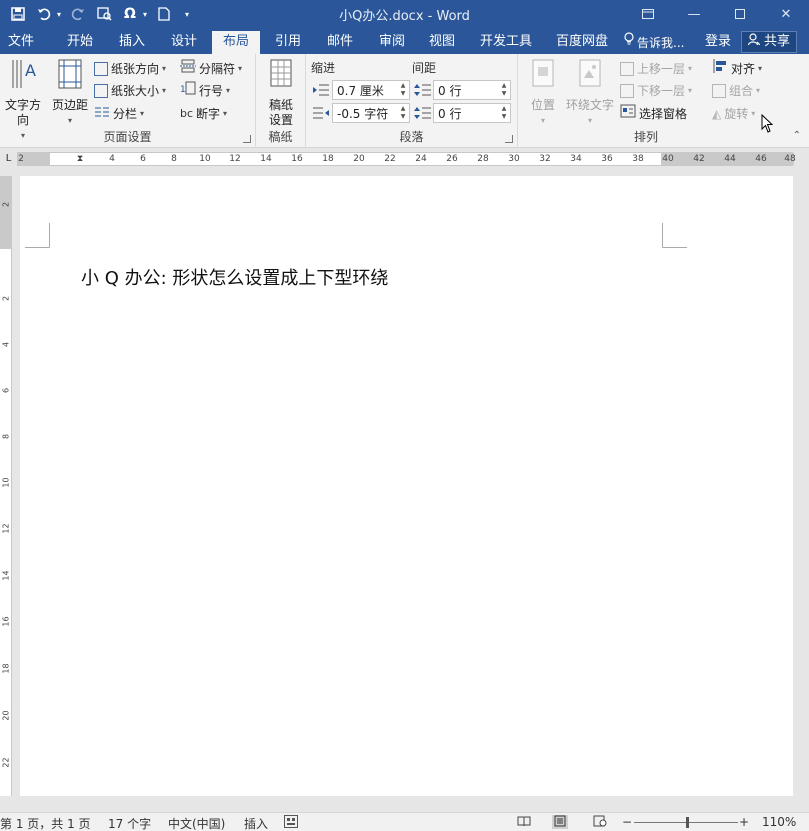 This screenshot has height=831, width=809. What do you see at coordinates (288, 42) in the screenshot?
I see `tab-references: 引用` at bounding box center [288, 42].